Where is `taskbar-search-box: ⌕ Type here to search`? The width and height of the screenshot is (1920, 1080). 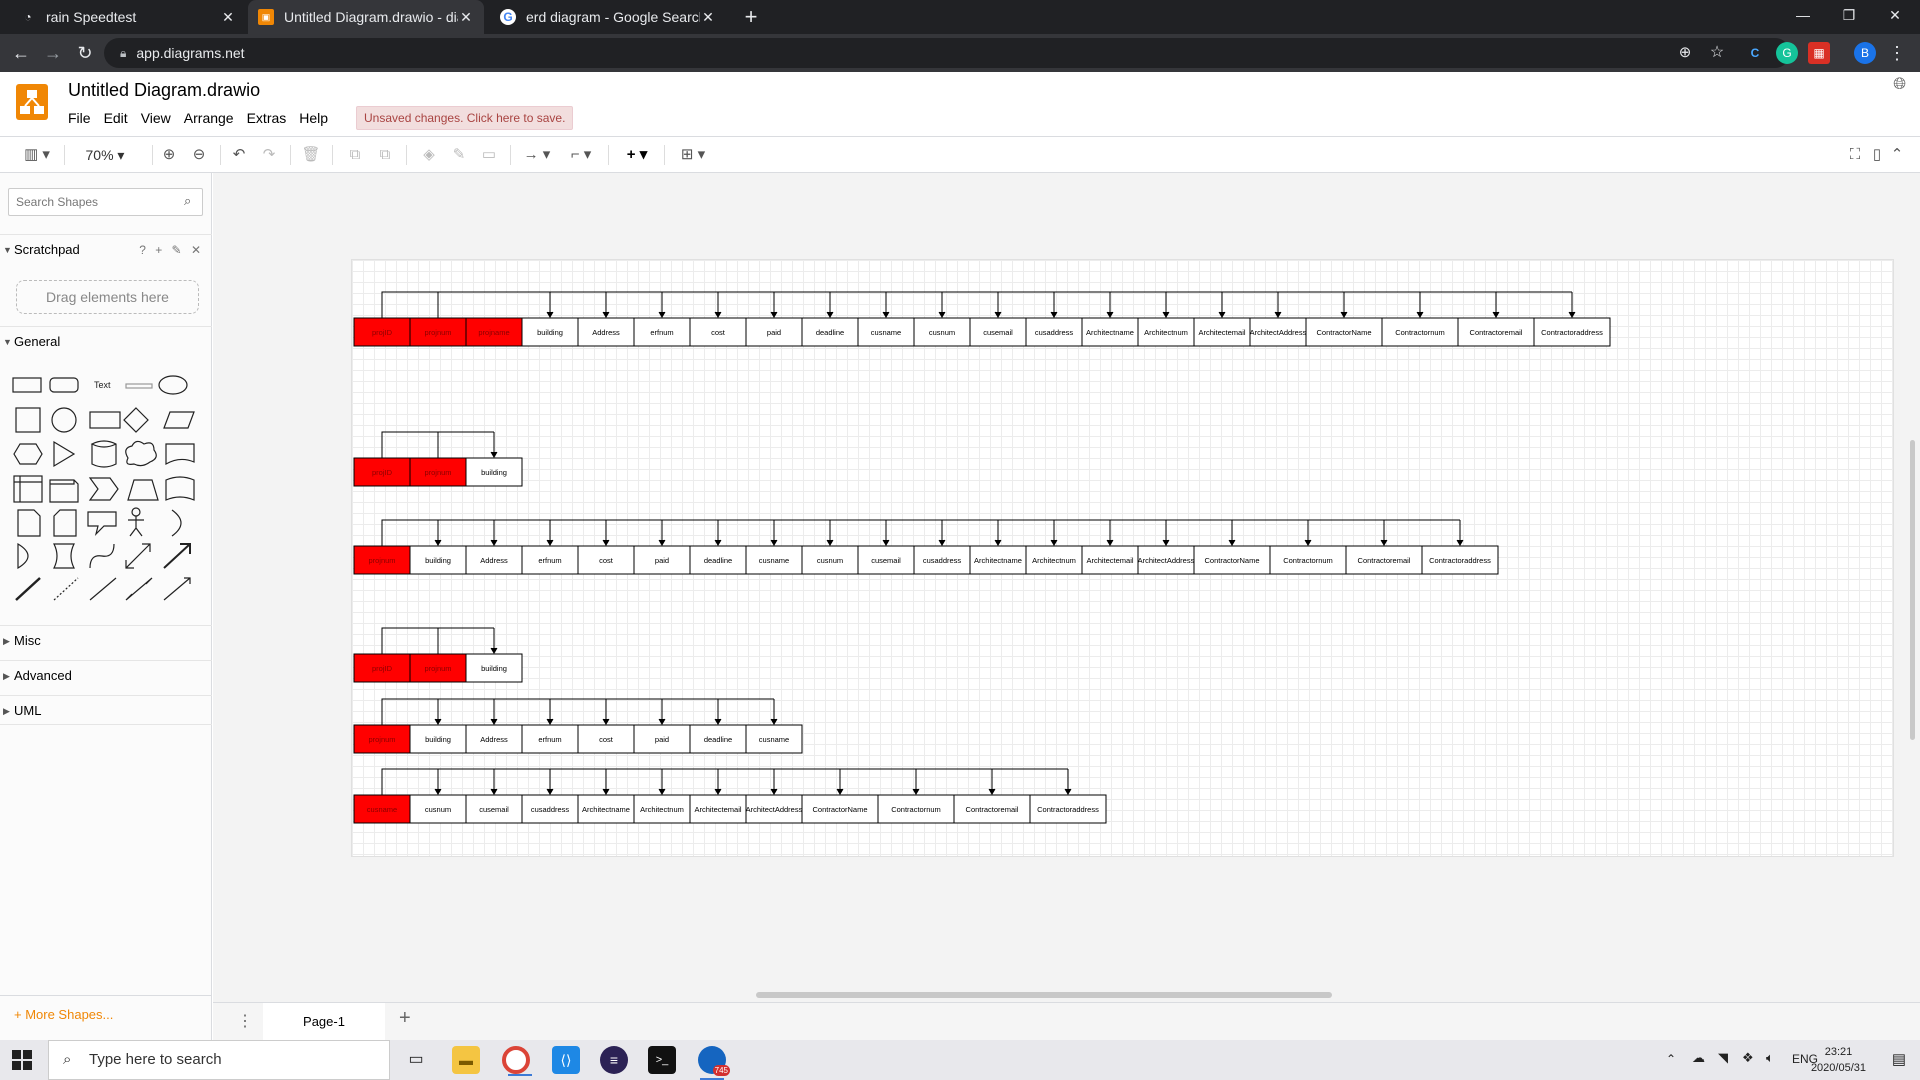
taskbar-search-box: ⌕ Type here to search is located at coordinates (219, 1060).